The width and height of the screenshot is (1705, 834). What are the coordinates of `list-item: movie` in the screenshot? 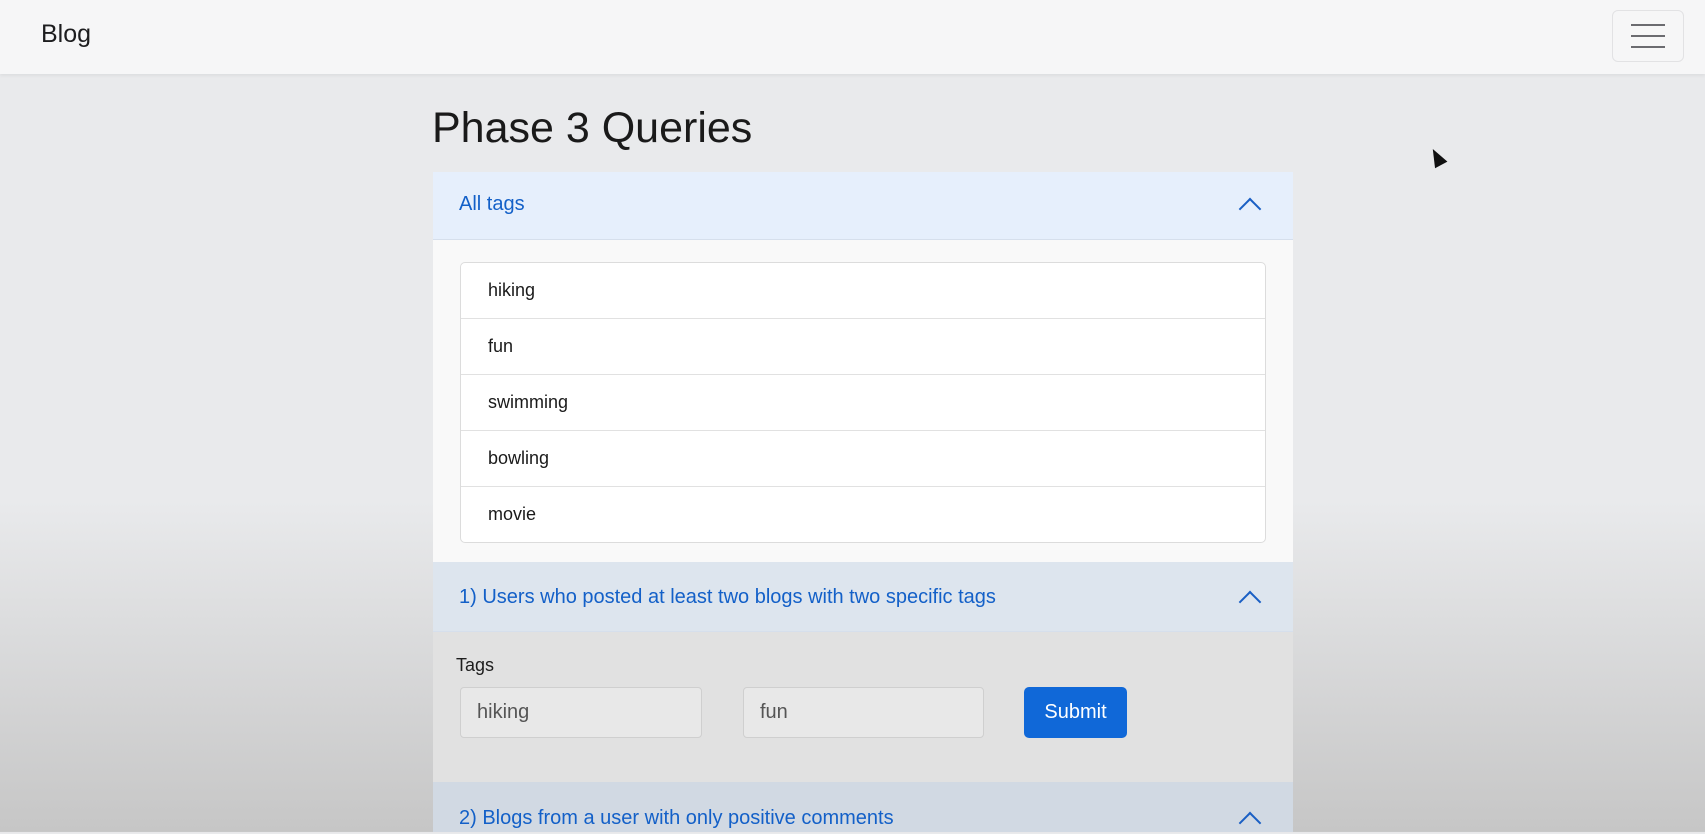 It's located at (512, 514).